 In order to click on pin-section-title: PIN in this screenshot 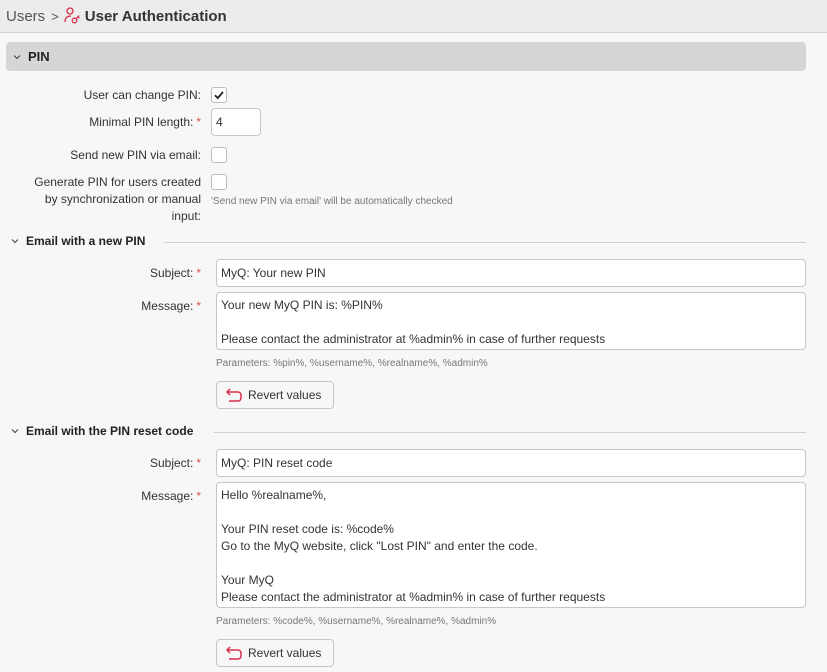, I will do `click(39, 56)`.